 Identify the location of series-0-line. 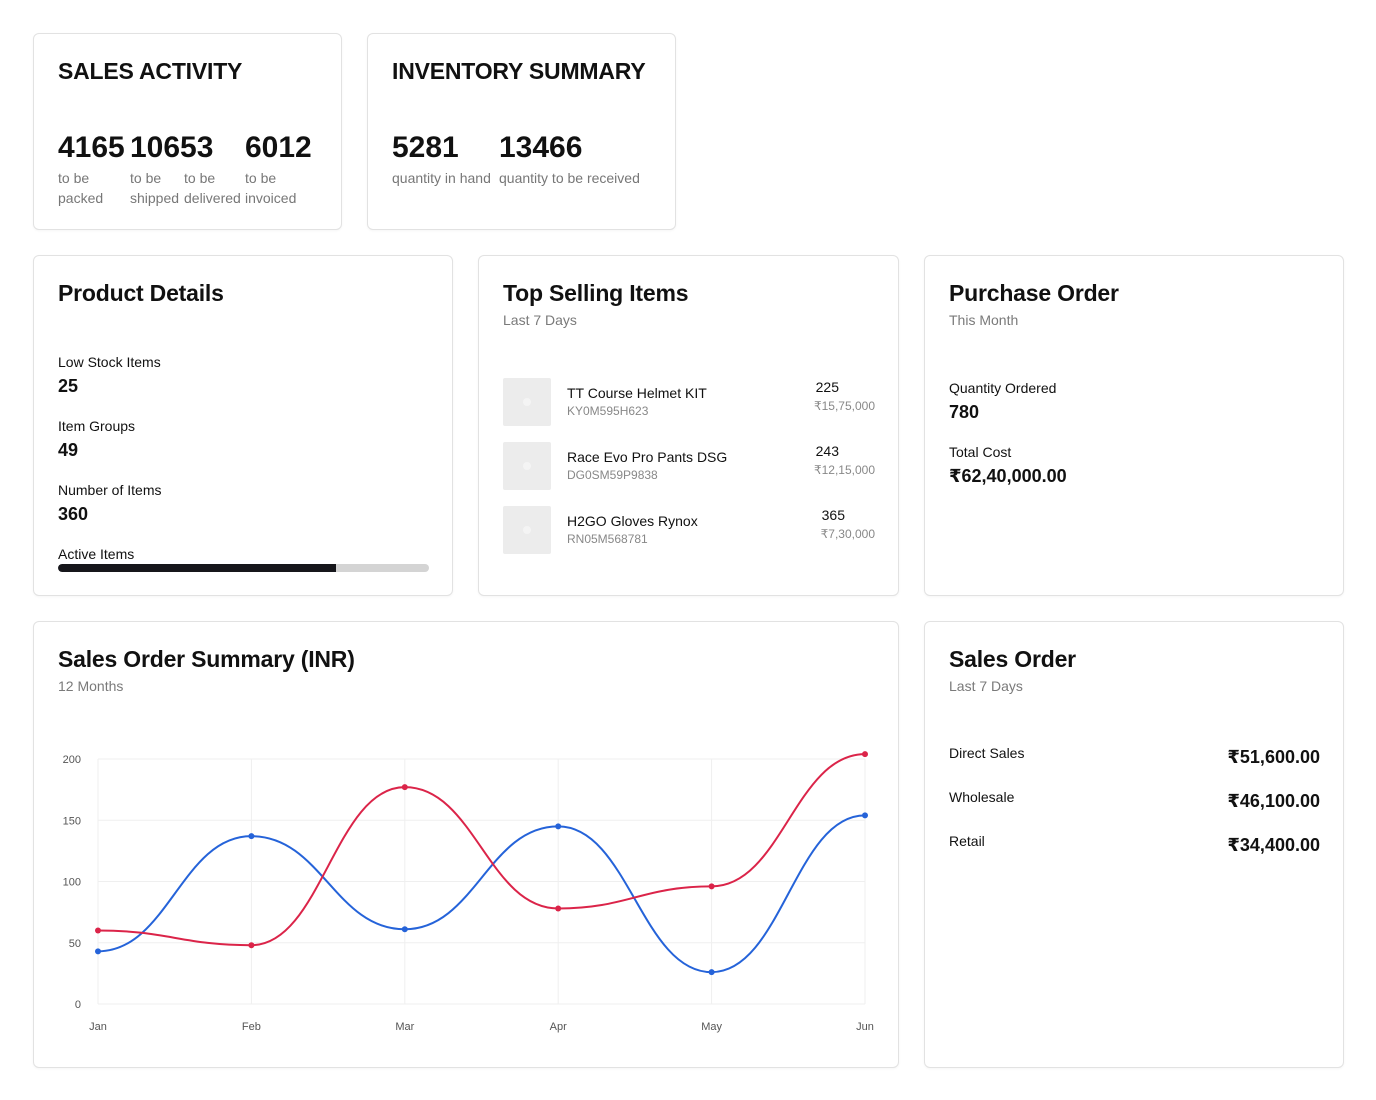
(481, 894).